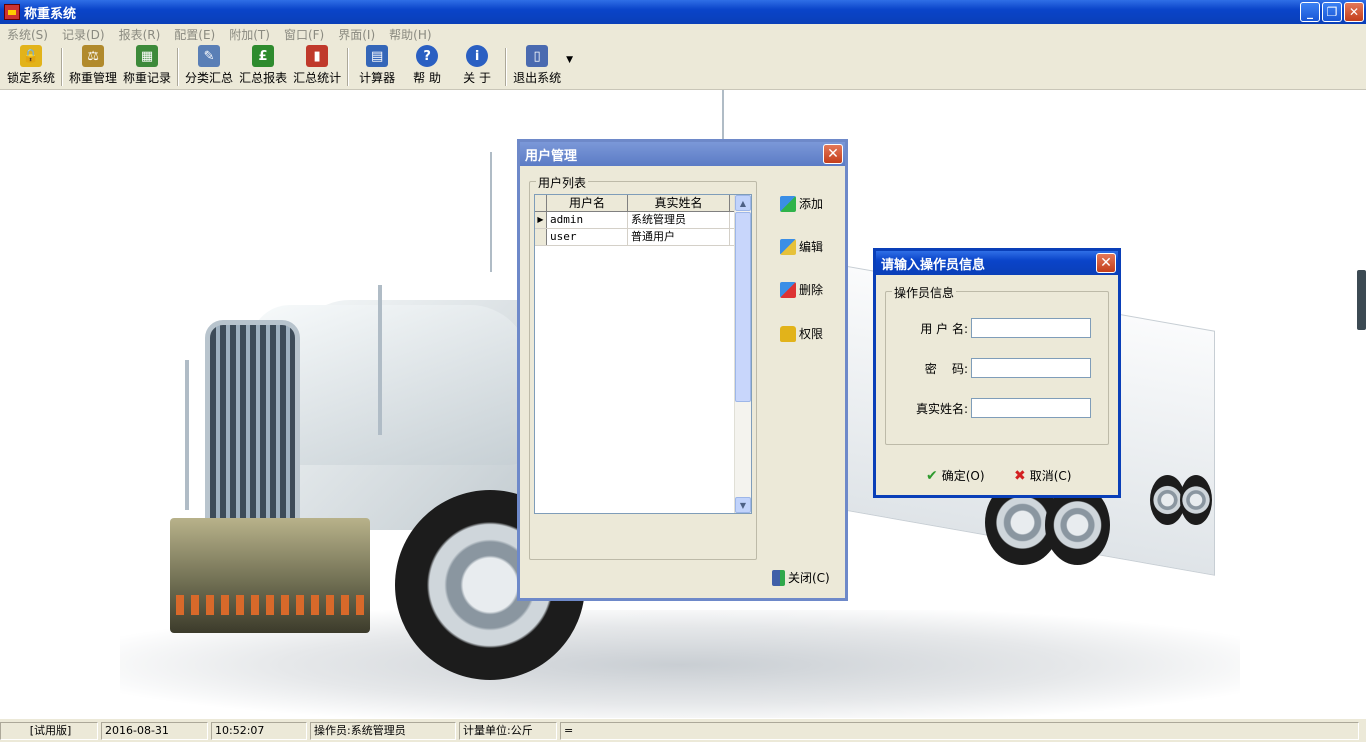  Describe the element at coordinates (811, 334) in the screenshot. I see `permissions-label: 权限` at that location.